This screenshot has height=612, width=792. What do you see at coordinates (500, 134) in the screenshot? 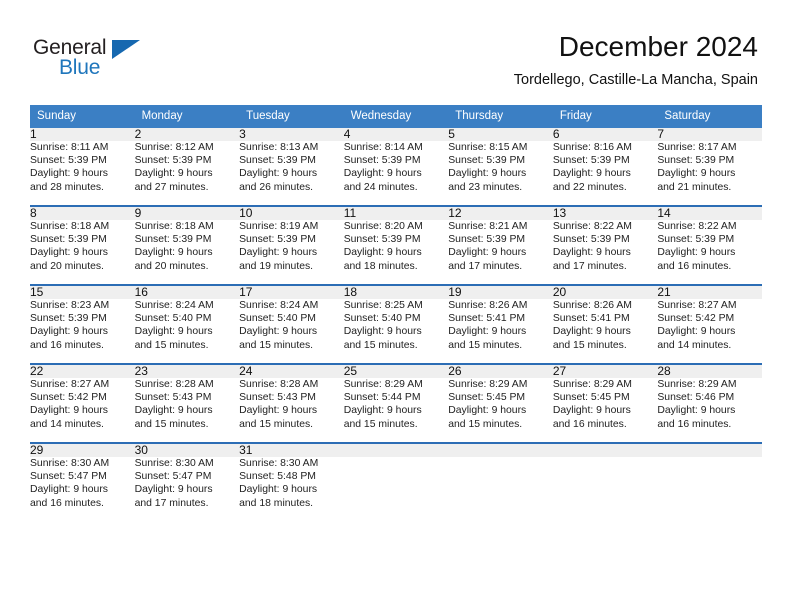
I see `day-number: 5` at bounding box center [500, 134].